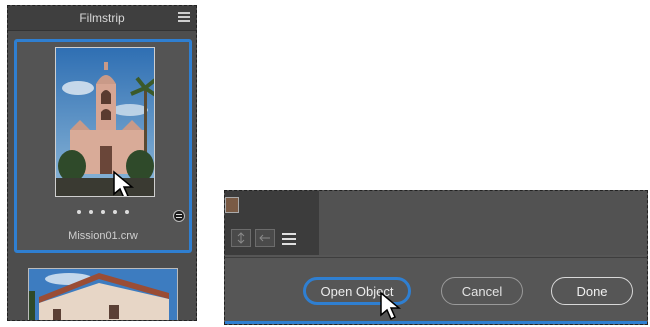 This screenshot has width=650, height=327. I want to click on mouse-pointer-icon, so click(390, 306).